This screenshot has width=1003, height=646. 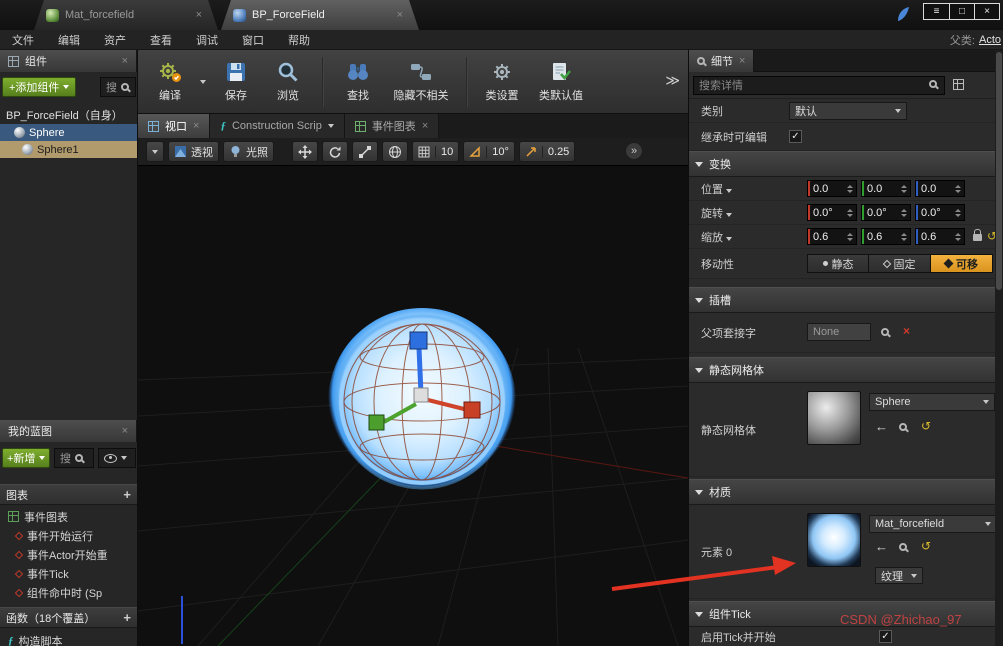 What do you see at coordinates (999, 348) in the screenshot?
I see `details-scrollbar` at bounding box center [999, 348].